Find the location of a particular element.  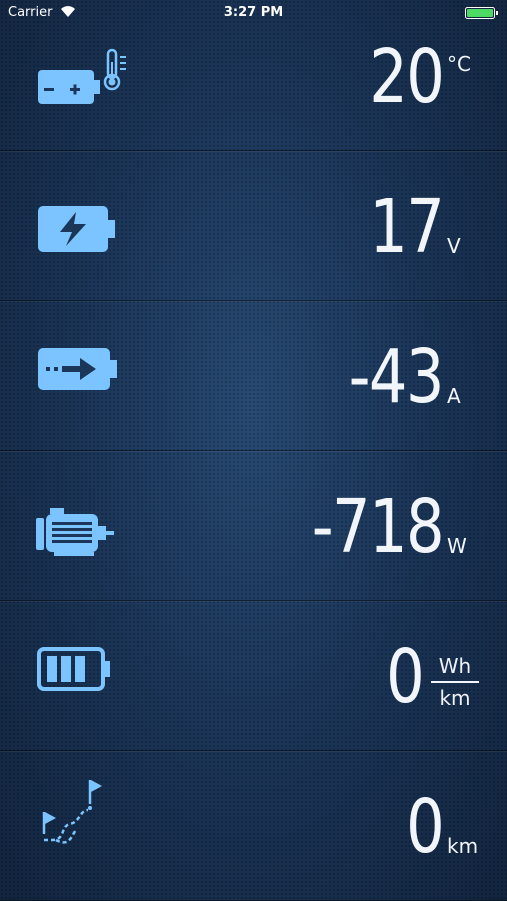

distance-reading: 0 km is located at coordinates (439, 827).